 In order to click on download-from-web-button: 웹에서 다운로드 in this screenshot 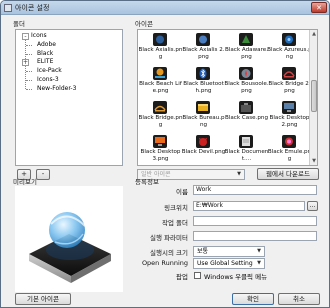, I will do `click(288, 174)`.